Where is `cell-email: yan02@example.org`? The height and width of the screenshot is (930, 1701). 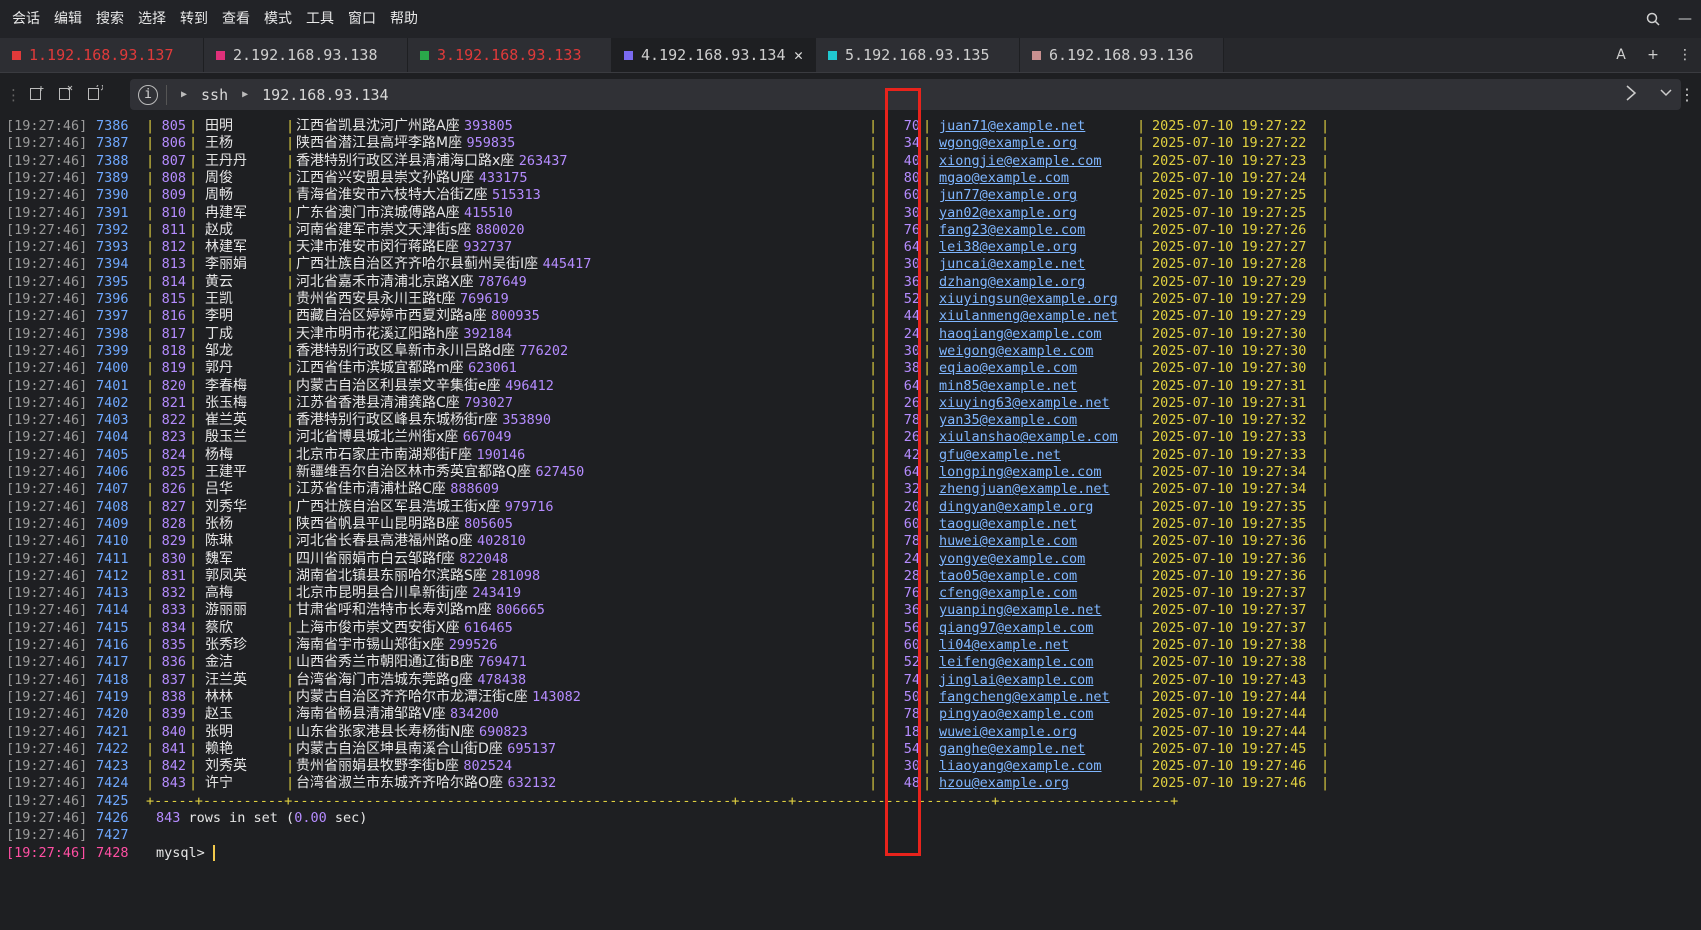
cell-email: yan02@example.org is located at coordinates (1008, 213).